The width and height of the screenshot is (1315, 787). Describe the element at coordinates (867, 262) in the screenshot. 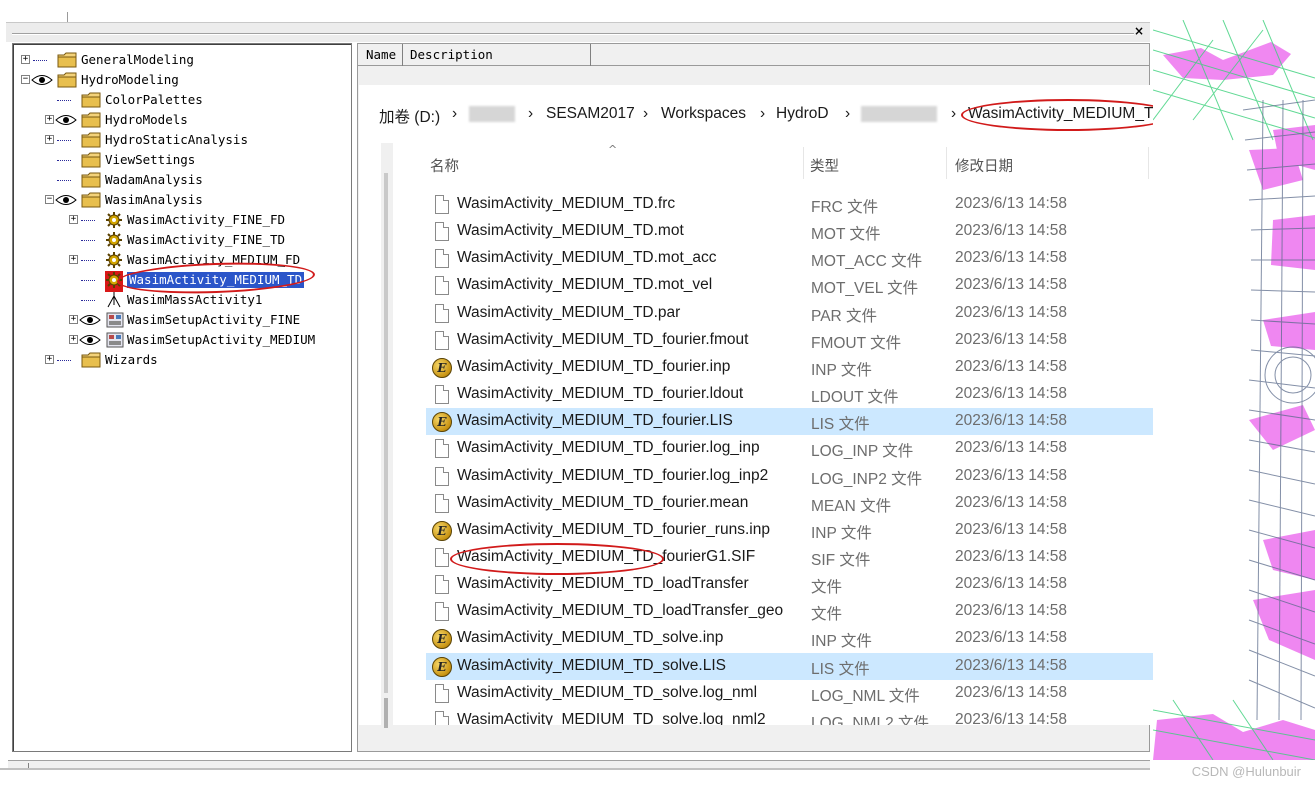

I see `file-type: MOT_ACC 文件` at that location.